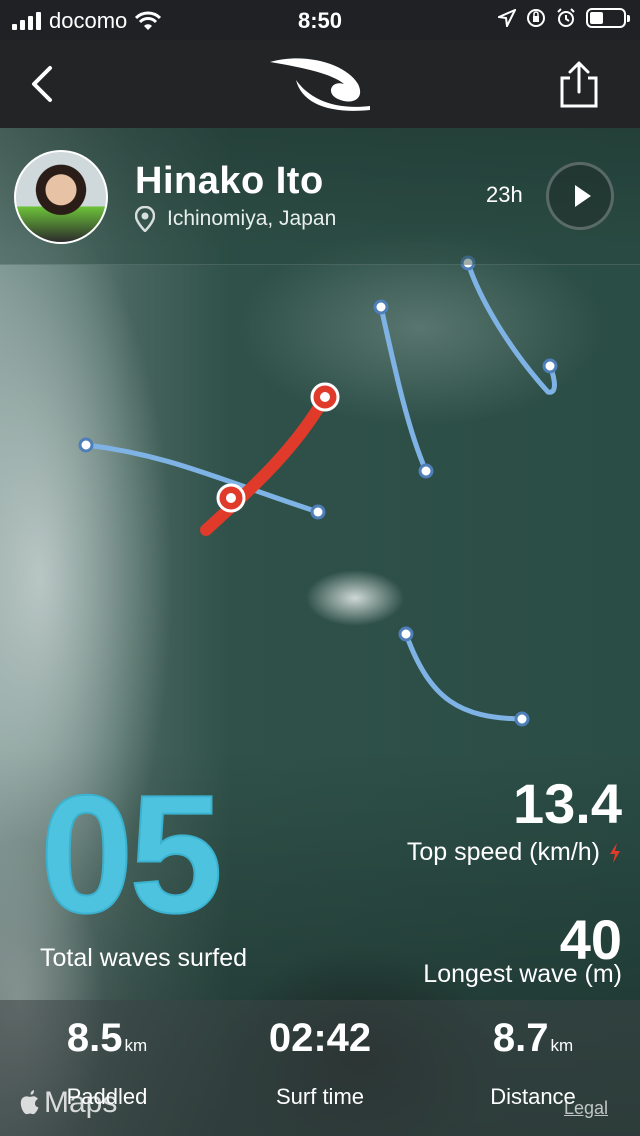  What do you see at coordinates (320, 20) in the screenshot?
I see `status-bar: docomo 8:50` at bounding box center [320, 20].